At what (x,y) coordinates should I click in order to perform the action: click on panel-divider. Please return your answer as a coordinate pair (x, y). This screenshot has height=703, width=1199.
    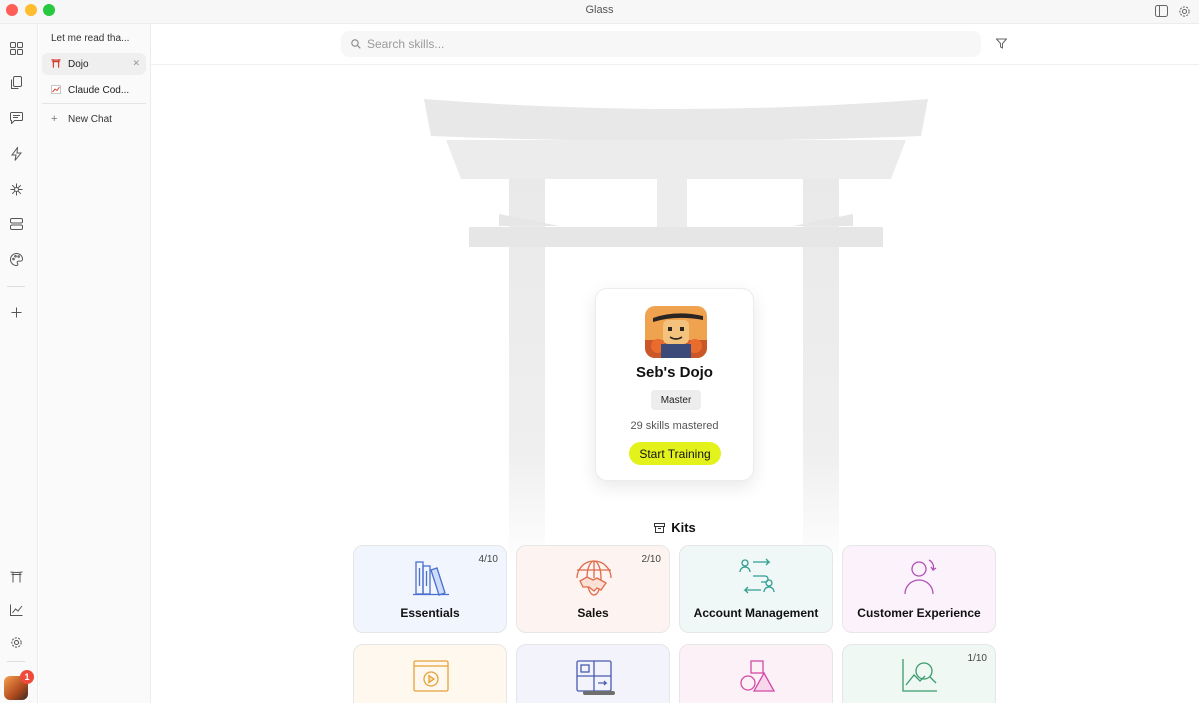
    Looking at the image, I should click on (94, 103).